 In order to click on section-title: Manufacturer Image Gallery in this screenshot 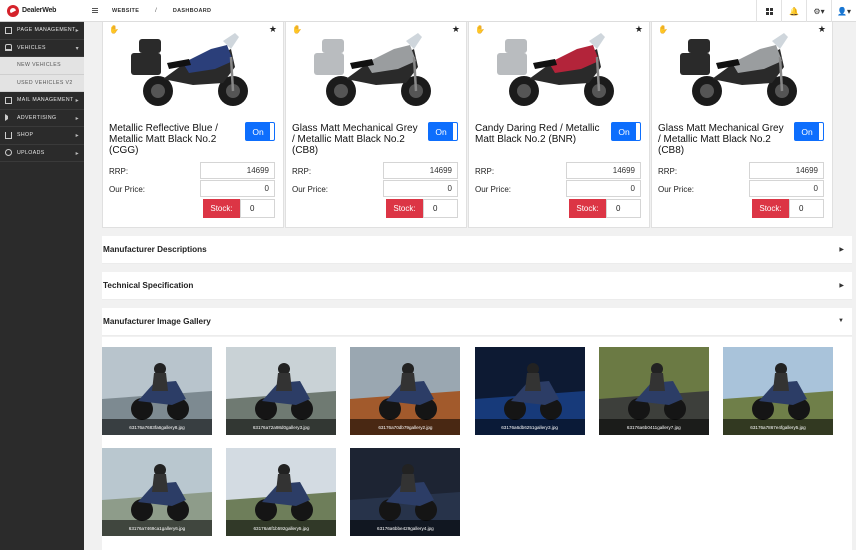, I will do `click(157, 321)`.